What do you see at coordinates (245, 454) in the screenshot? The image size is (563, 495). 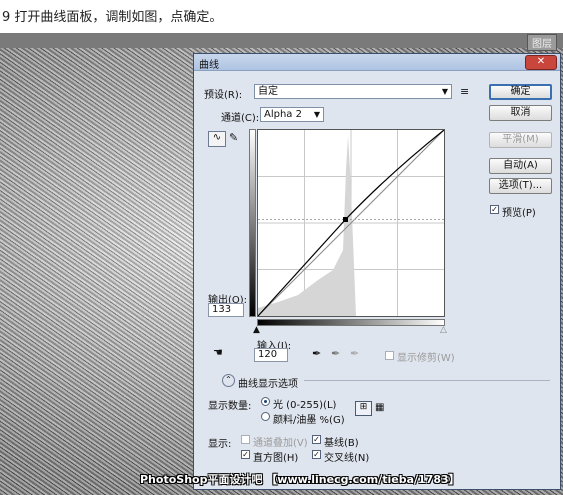 I see `histogram-checkbox: ✓` at bounding box center [245, 454].